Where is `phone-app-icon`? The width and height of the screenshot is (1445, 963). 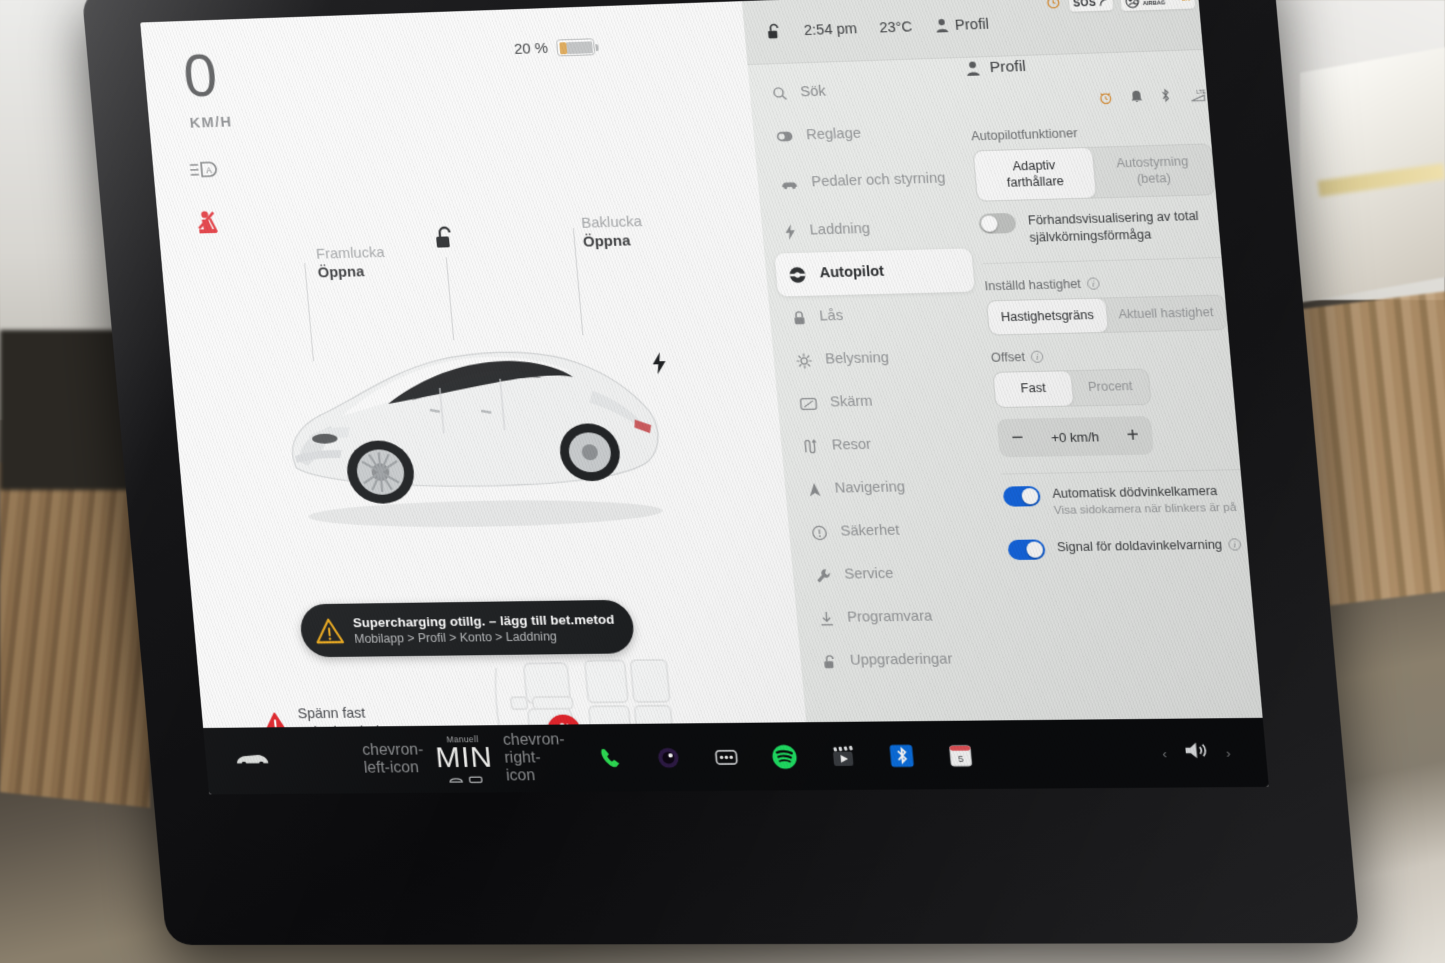 phone-app-icon is located at coordinates (610, 758).